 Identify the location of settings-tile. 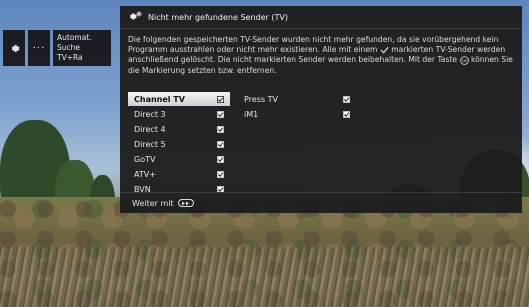
(14, 48).